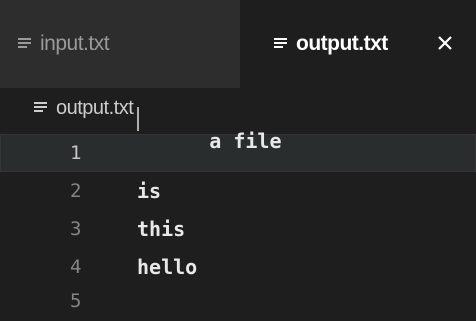  What do you see at coordinates (138, 119) in the screenshot?
I see `text-cursor` at bounding box center [138, 119].